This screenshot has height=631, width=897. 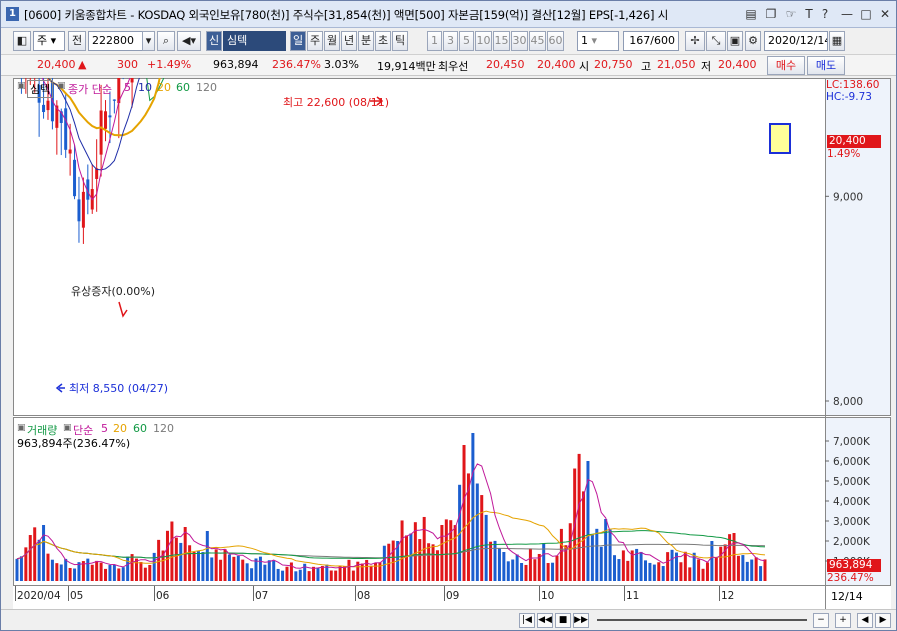 I want to click on all-toggle: 전, so click(x=77, y=41).